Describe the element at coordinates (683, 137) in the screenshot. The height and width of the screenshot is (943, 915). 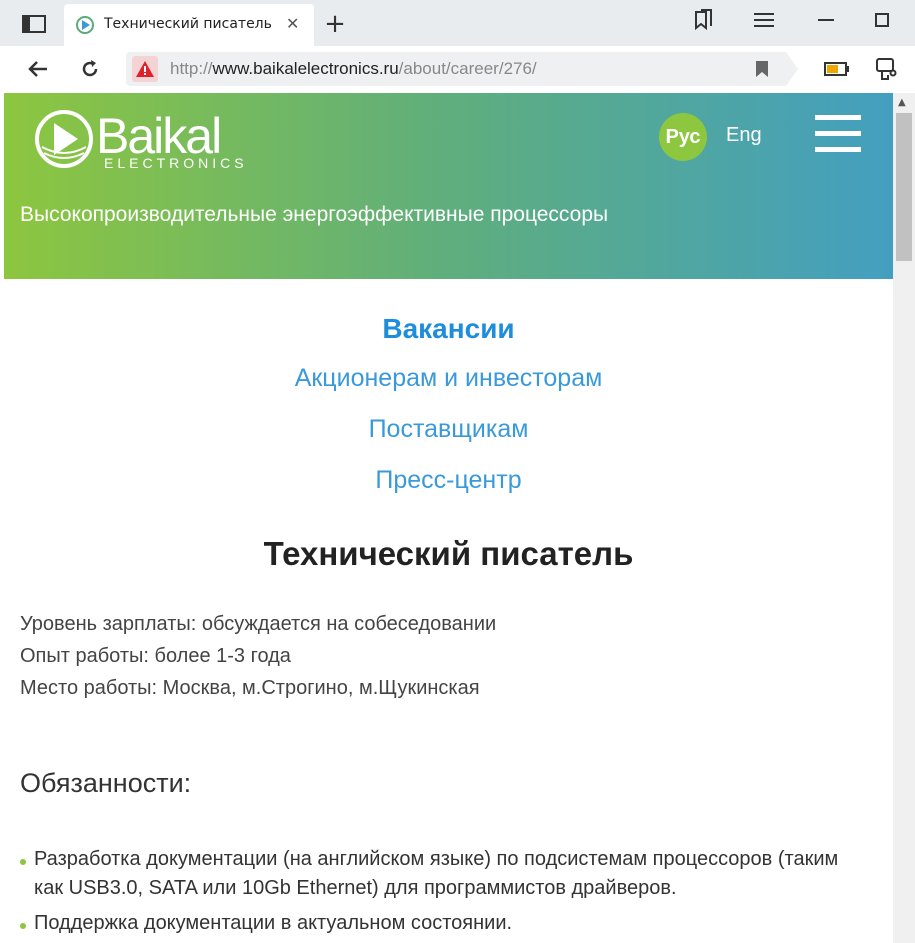
I see `language-ru-button: Рус` at that location.